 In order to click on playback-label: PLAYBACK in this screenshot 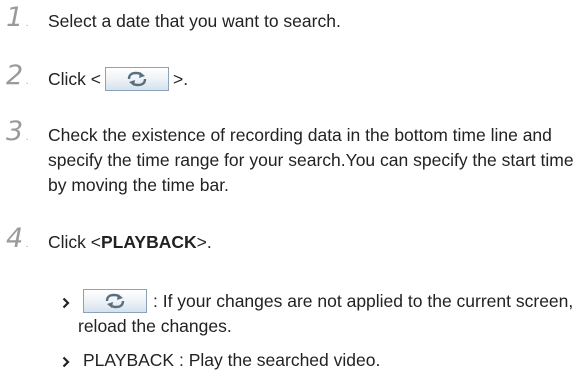, I will do `click(149, 242)`.